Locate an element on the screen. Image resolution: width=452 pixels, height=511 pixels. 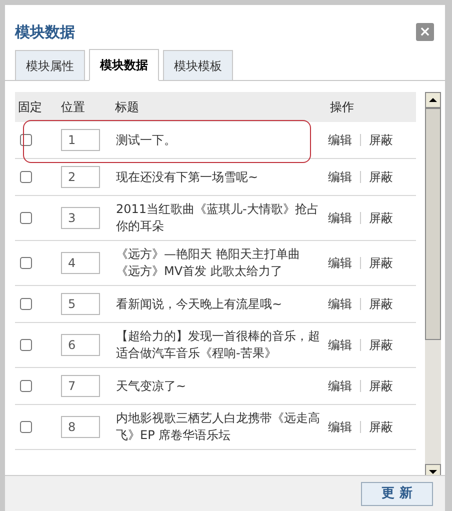
position-field: 3 is located at coordinates (80, 218).